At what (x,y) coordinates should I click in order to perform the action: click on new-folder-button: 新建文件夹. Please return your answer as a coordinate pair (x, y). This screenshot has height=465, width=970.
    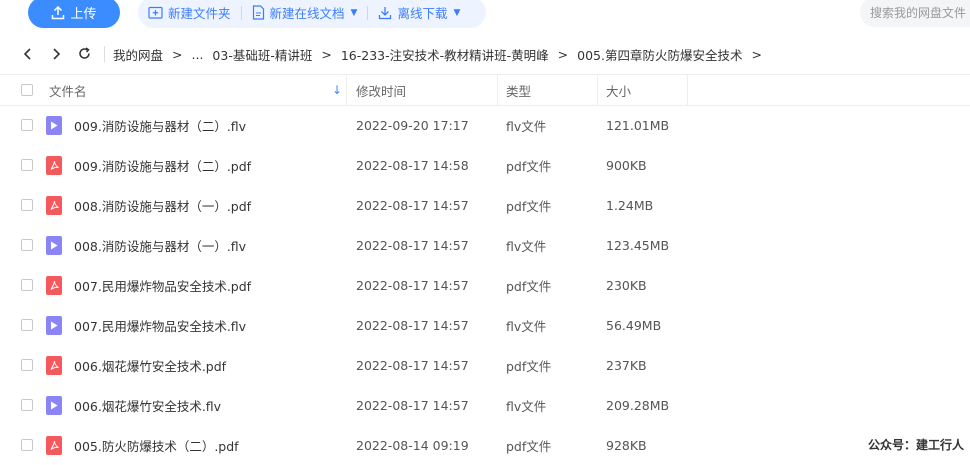
    Looking at the image, I should click on (189, 14).